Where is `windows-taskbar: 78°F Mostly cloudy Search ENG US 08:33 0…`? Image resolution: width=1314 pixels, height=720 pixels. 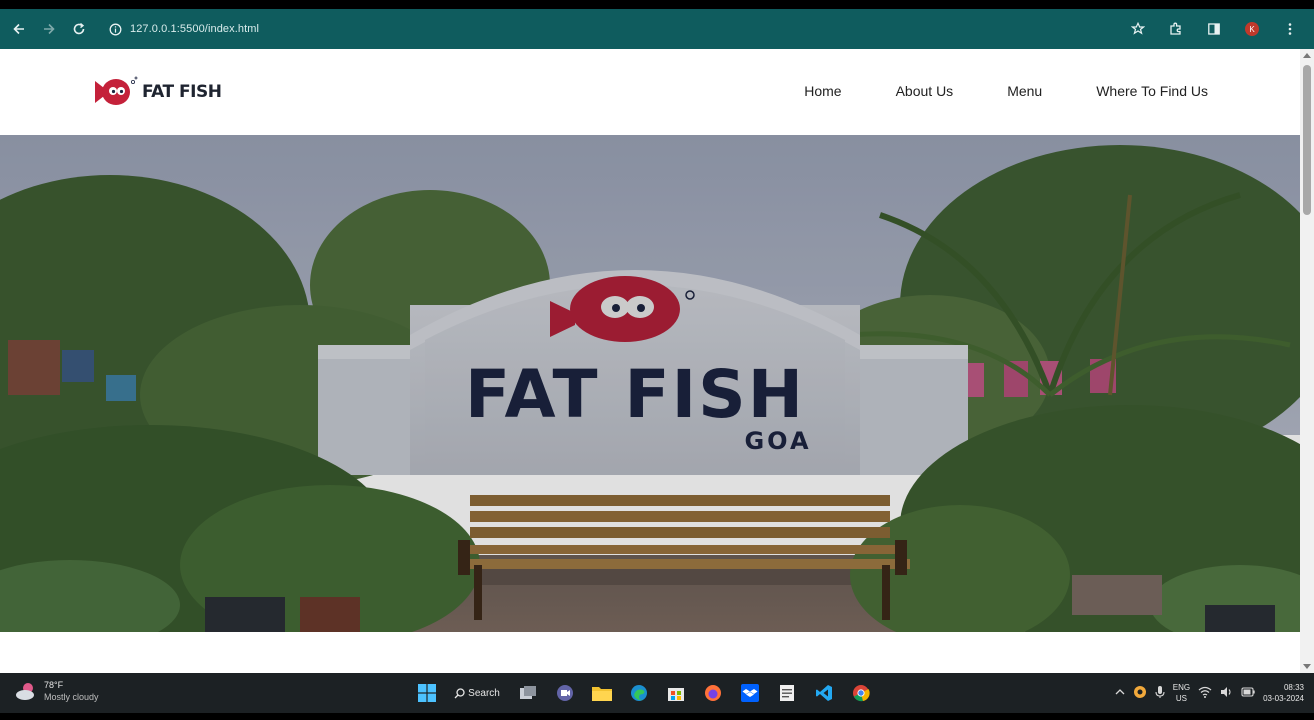
windows-taskbar: 78°F Mostly cloudy Search ENG US 08:33 0… is located at coordinates (657, 693).